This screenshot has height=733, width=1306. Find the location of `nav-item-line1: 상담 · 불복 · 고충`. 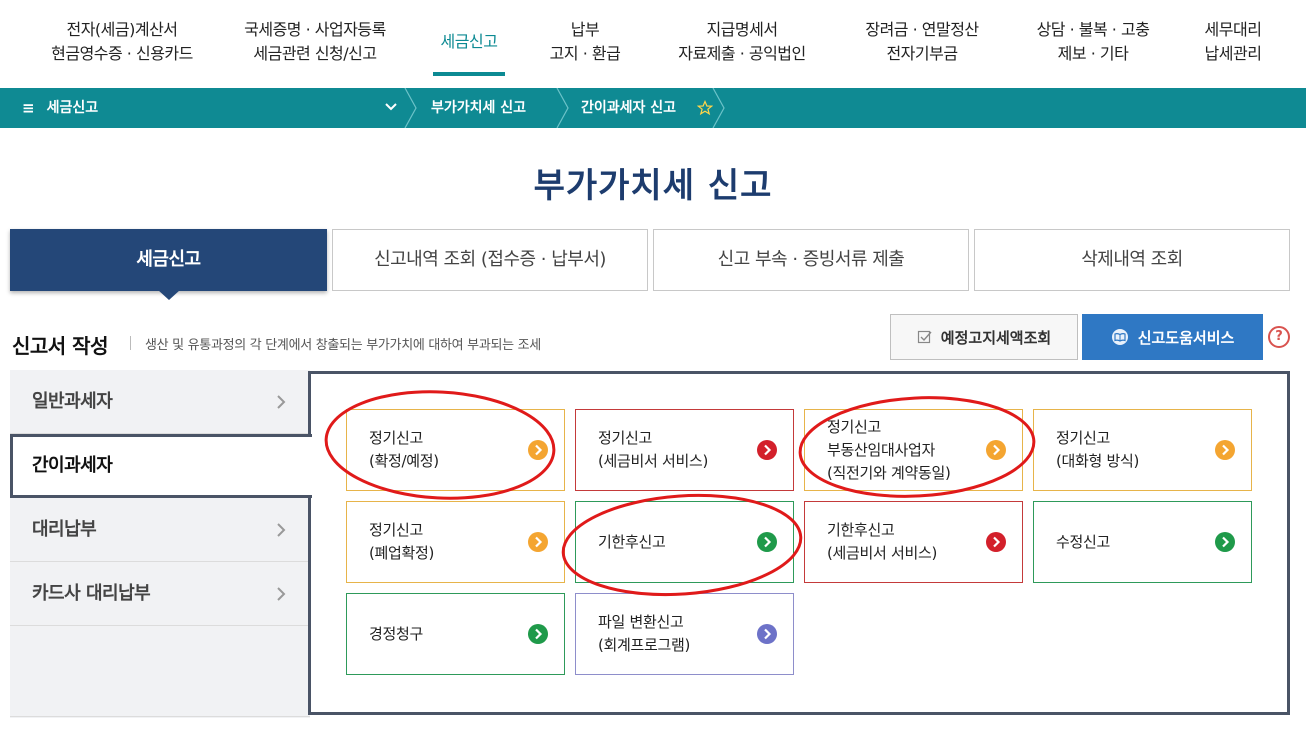

nav-item-line1: 상담 · 불복 · 고충 is located at coordinates (1093, 29).